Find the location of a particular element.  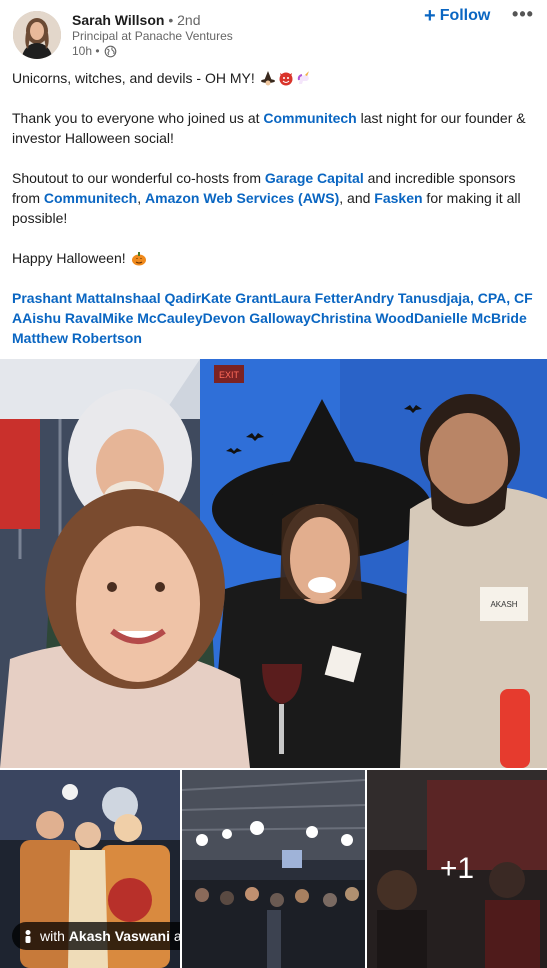

avatar is located at coordinates (37, 35).